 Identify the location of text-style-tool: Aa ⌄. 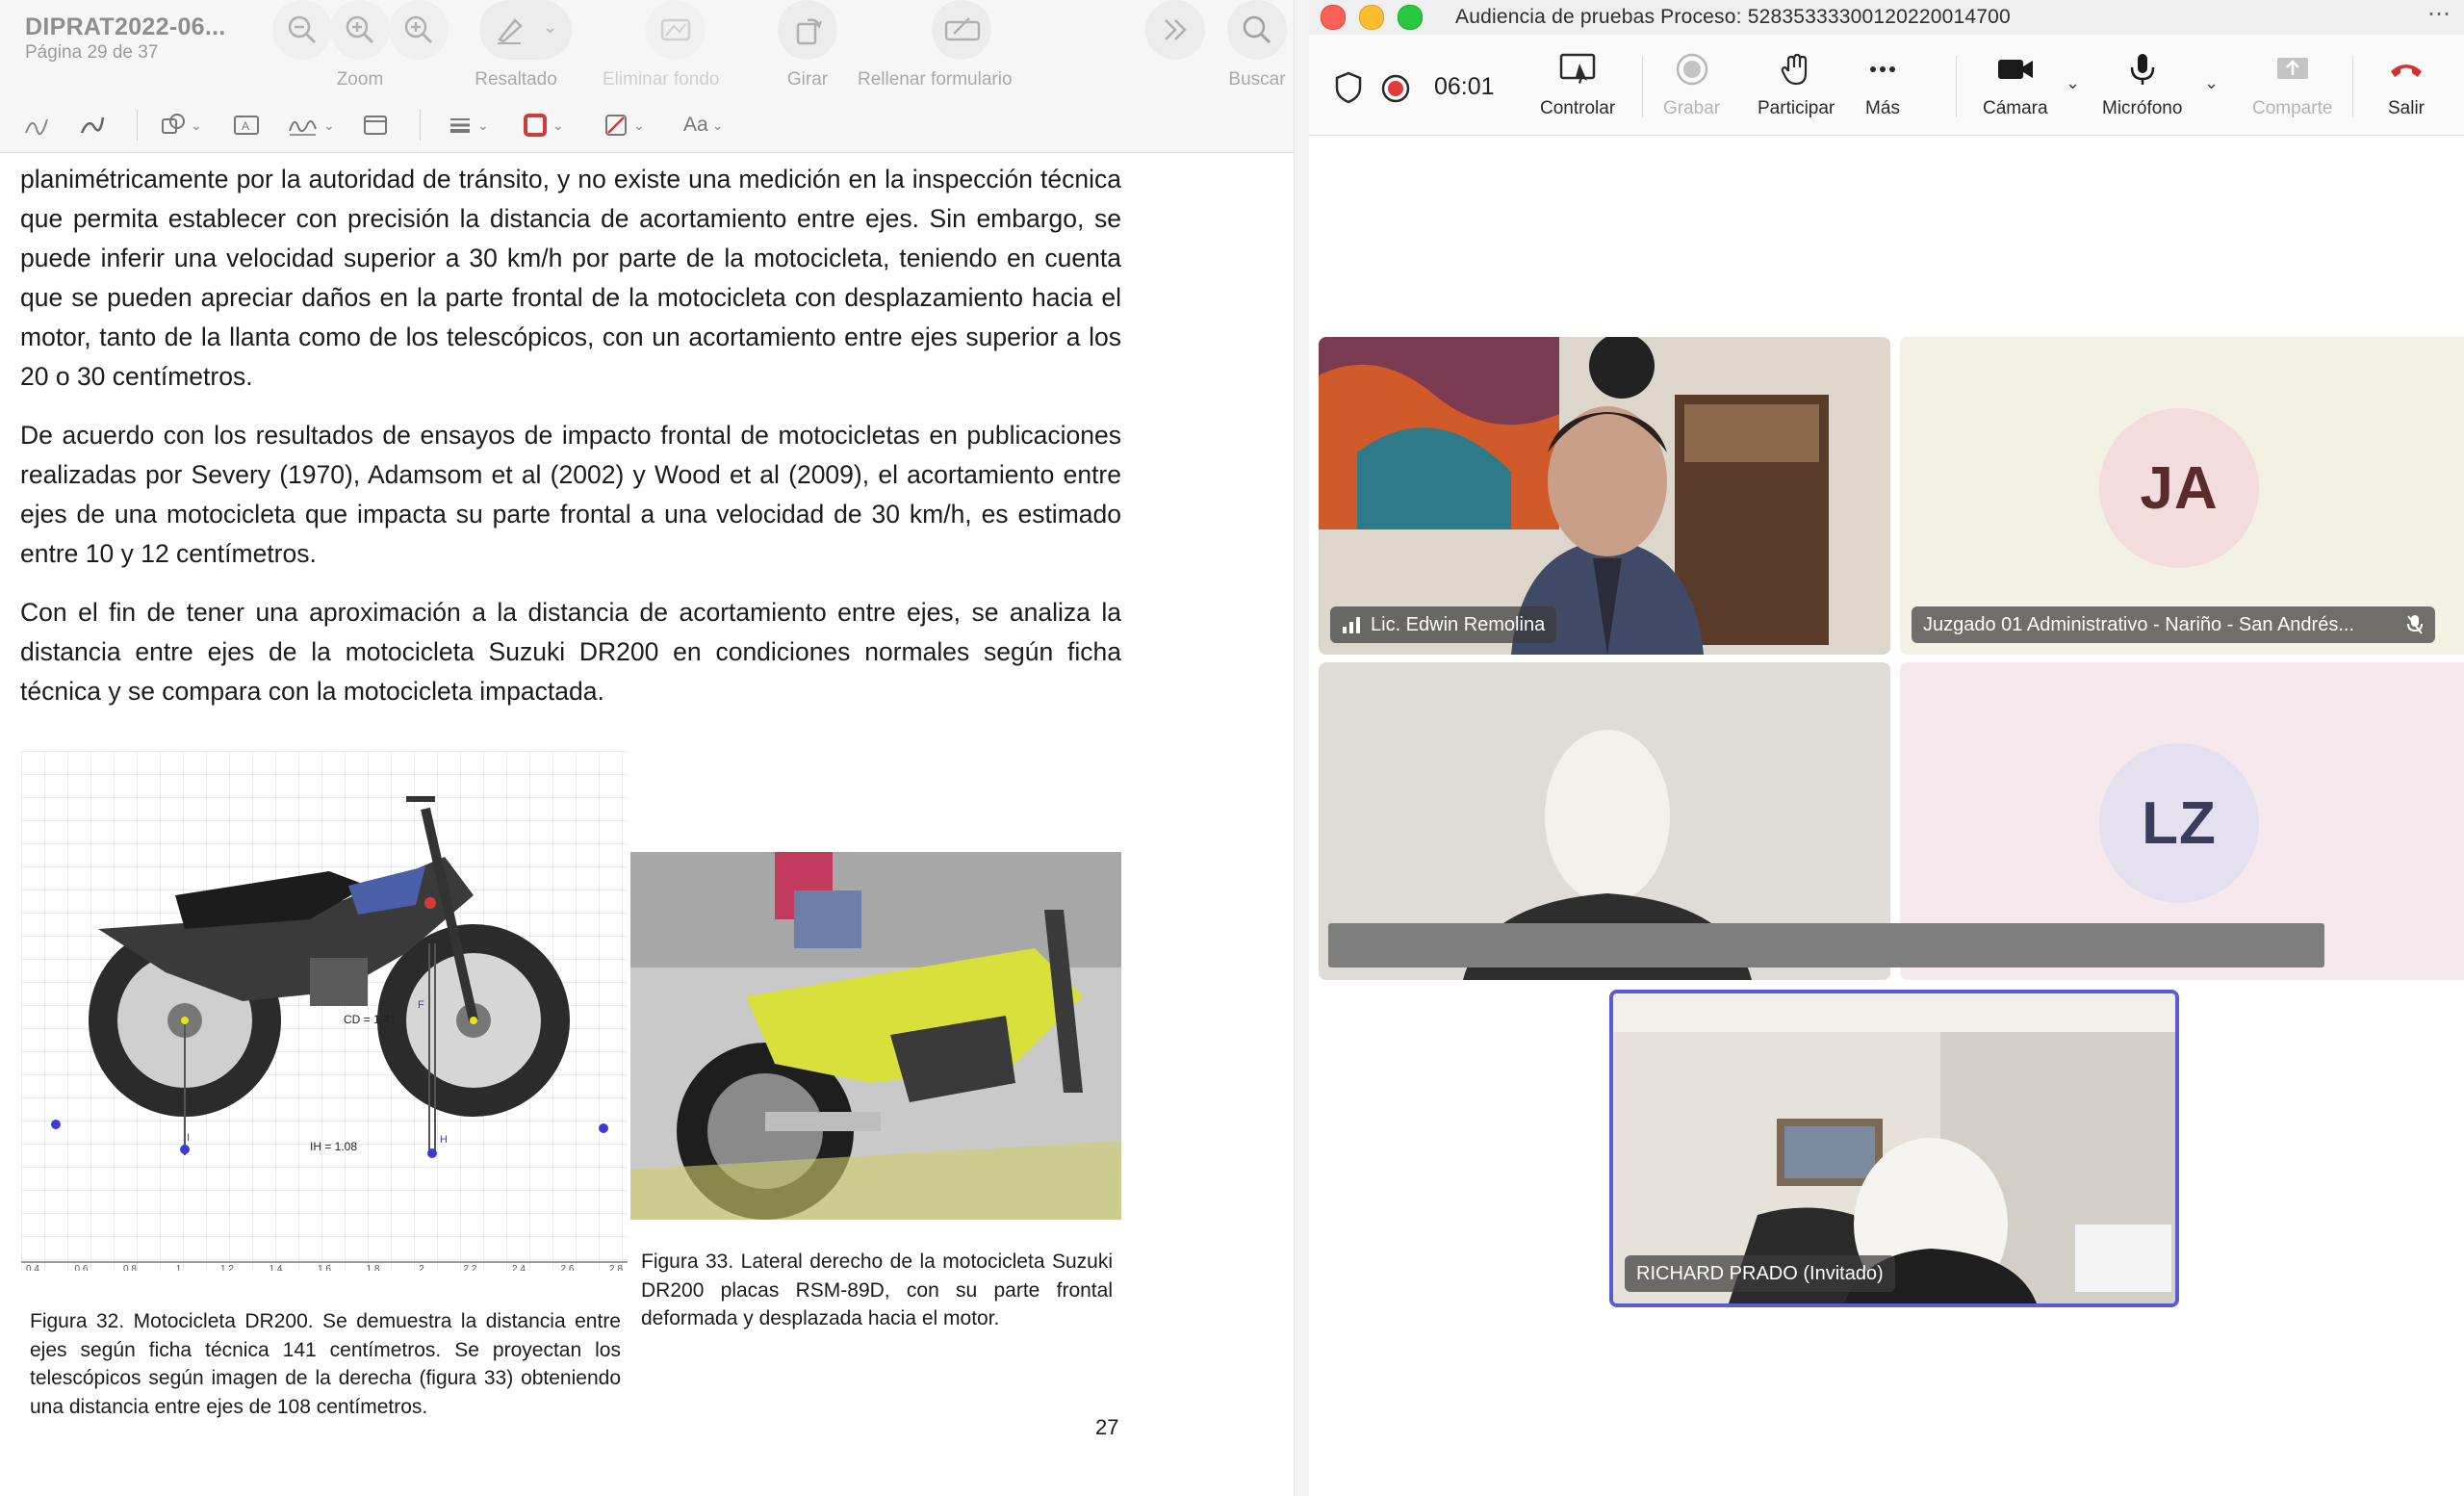
(703, 126).